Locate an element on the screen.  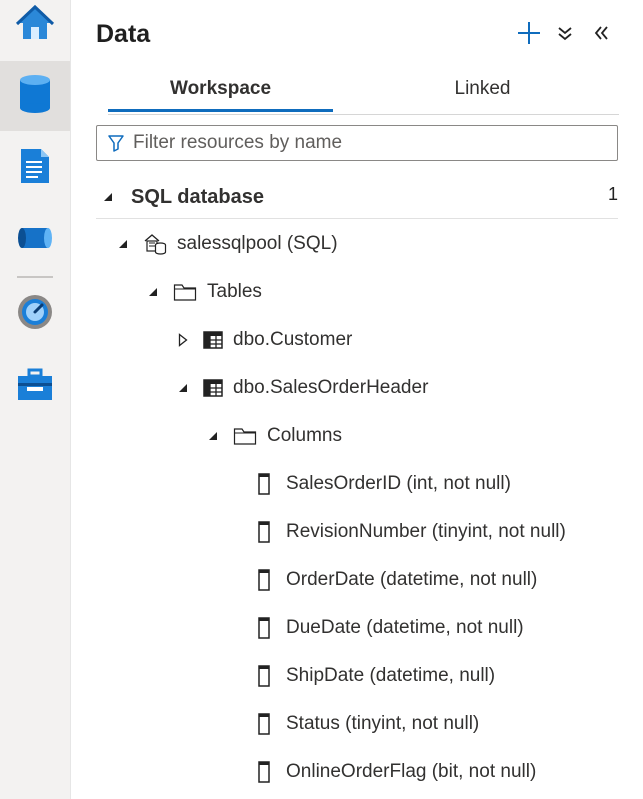
tree-item-table-customer: dbo.Customer is located at coordinates (262, 340).